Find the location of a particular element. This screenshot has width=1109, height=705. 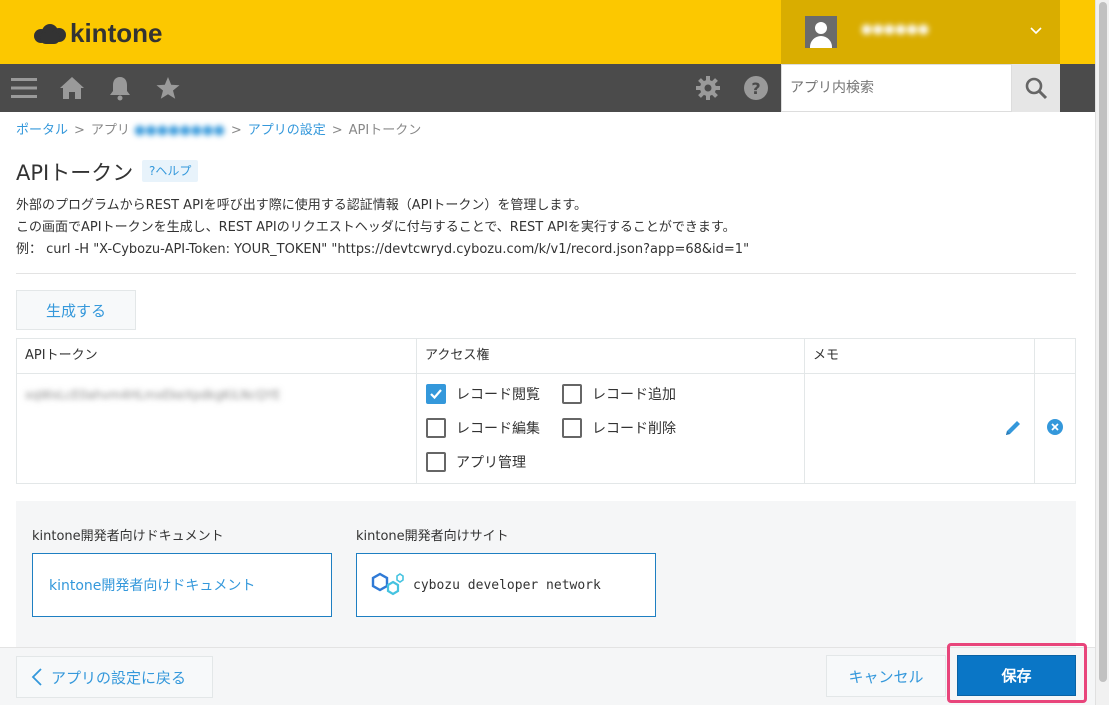

save-button: 保存 is located at coordinates (1016, 675).